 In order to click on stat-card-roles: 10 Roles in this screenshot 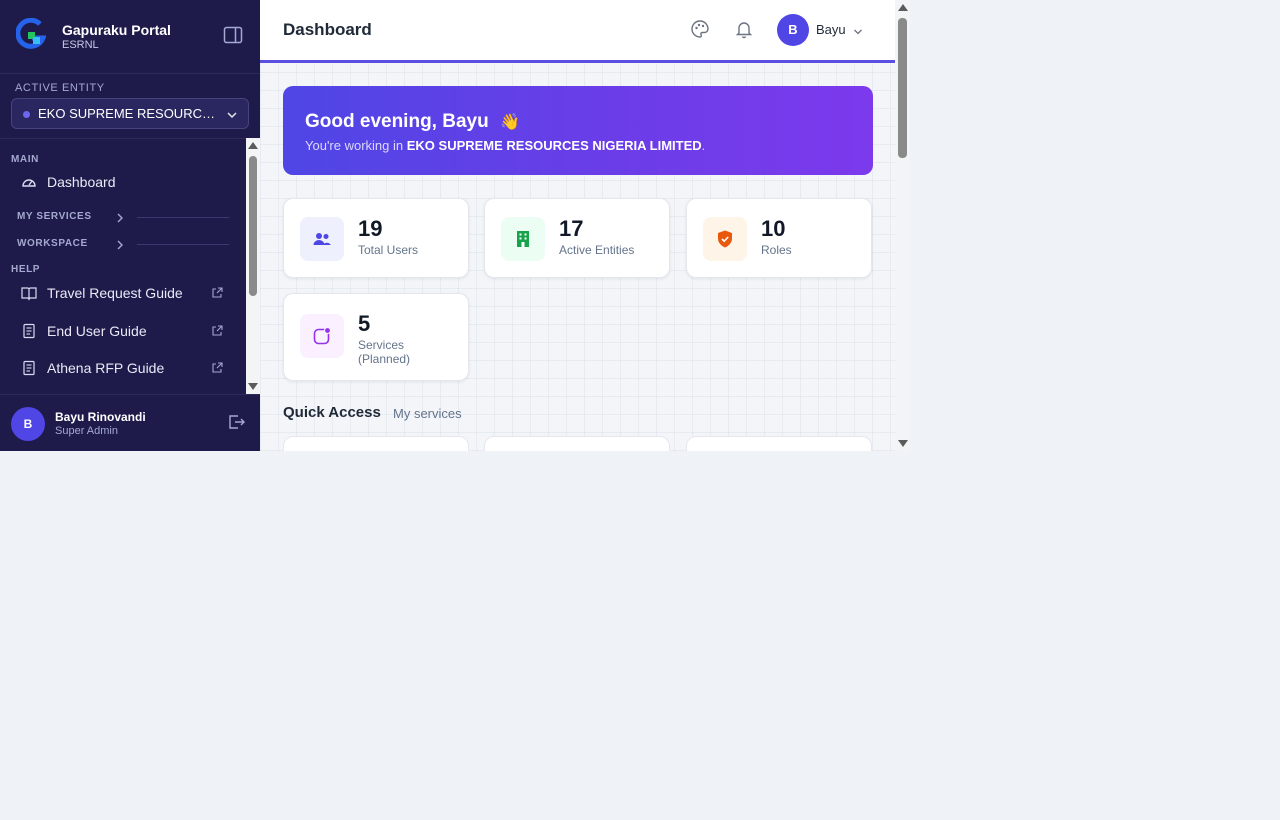, I will do `click(779, 238)`.